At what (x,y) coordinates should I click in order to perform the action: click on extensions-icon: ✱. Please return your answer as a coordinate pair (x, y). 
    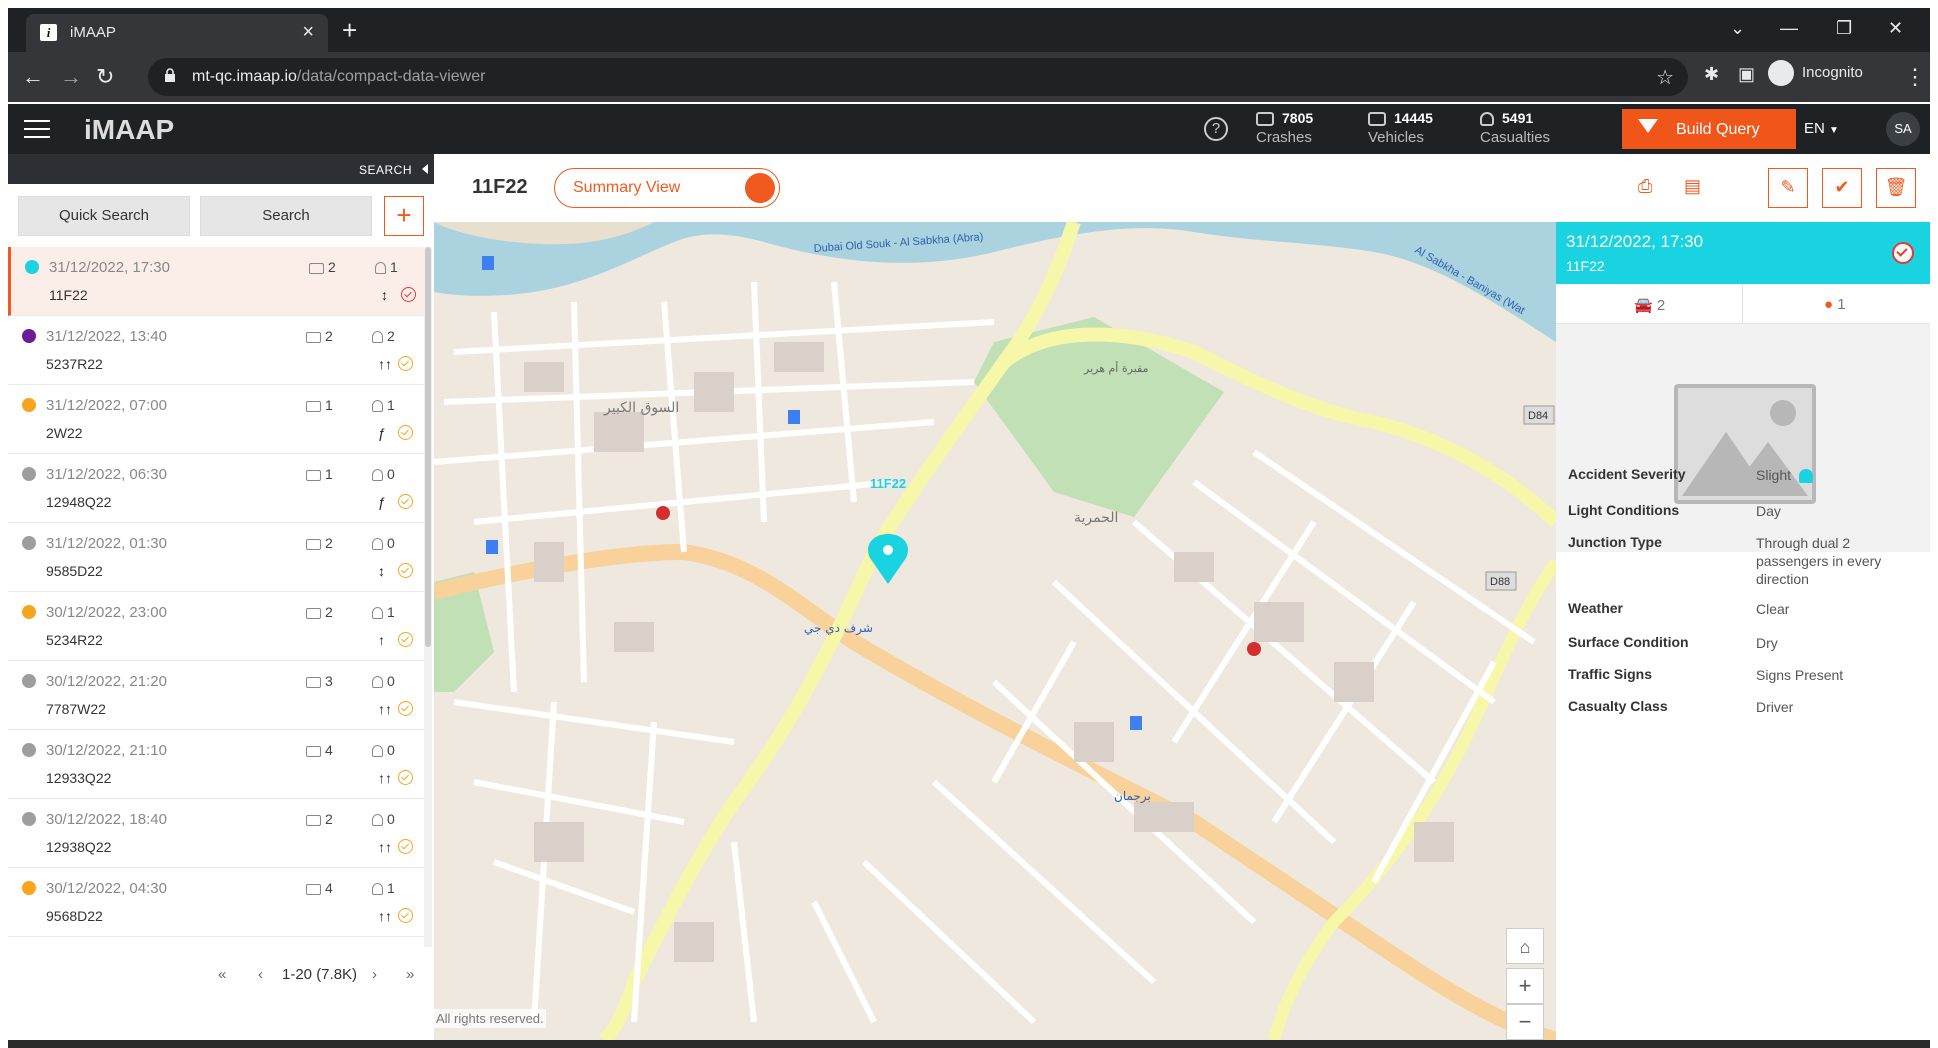
    Looking at the image, I should click on (1711, 74).